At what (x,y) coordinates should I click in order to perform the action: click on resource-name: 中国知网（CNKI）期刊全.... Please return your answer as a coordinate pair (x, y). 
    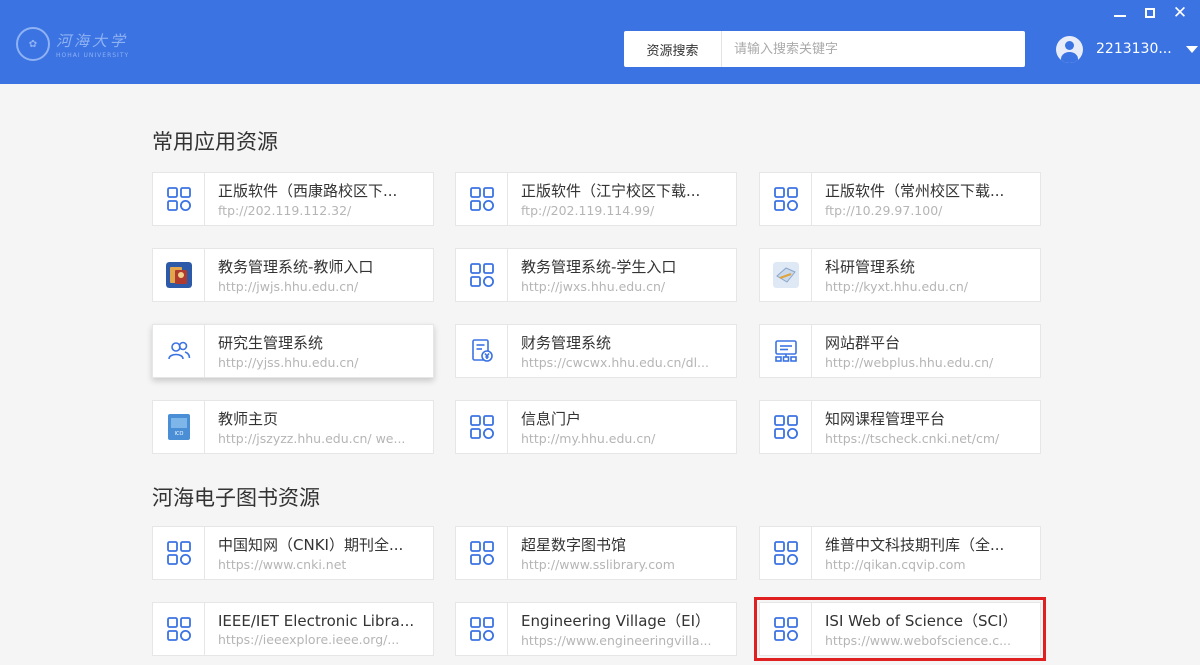
    Looking at the image, I should click on (311, 545).